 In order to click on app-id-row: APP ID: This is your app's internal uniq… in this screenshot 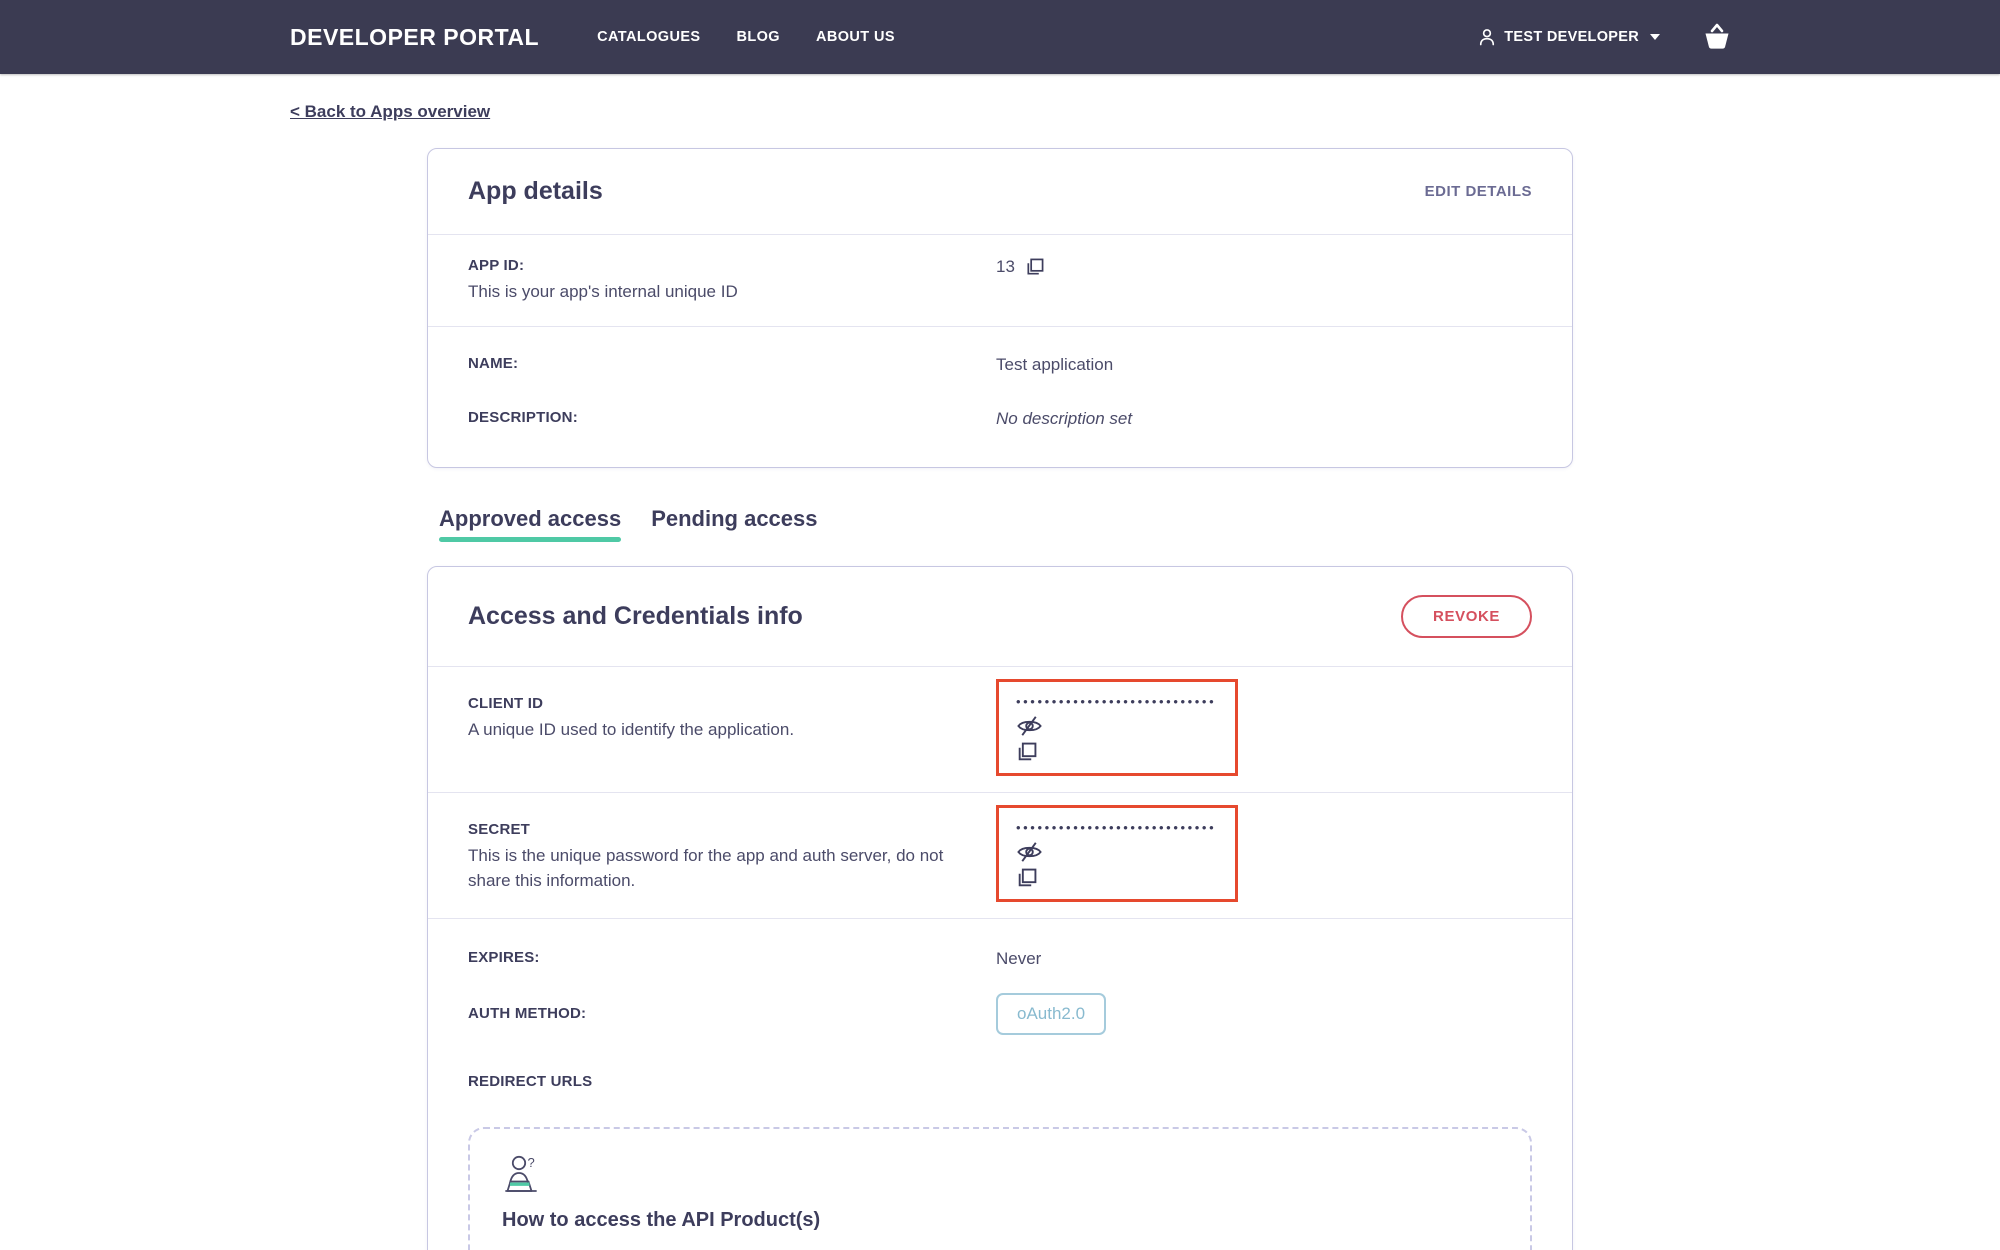, I will do `click(1000, 280)`.